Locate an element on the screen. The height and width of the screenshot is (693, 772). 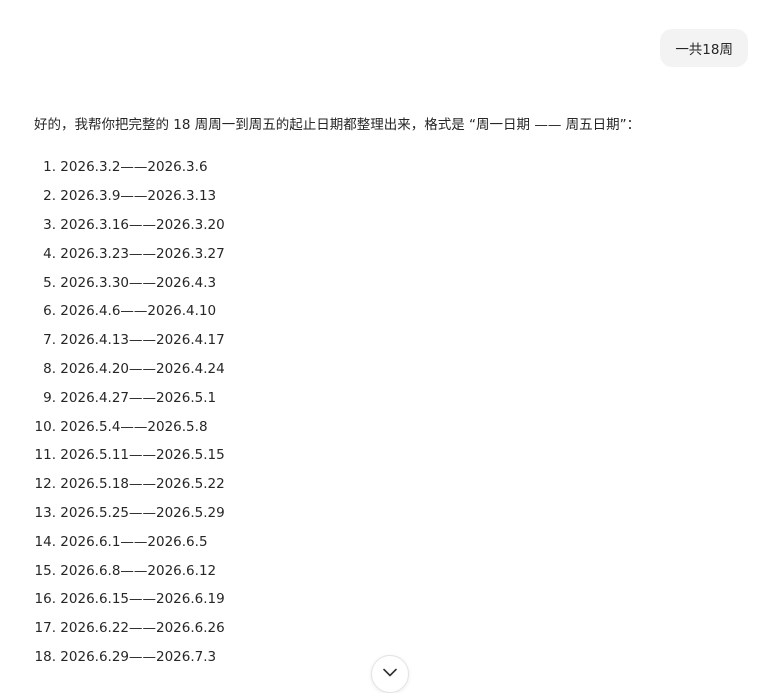
list-item-date-range: 2026.3.23——2026.3.27 is located at coordinates (142, 253).